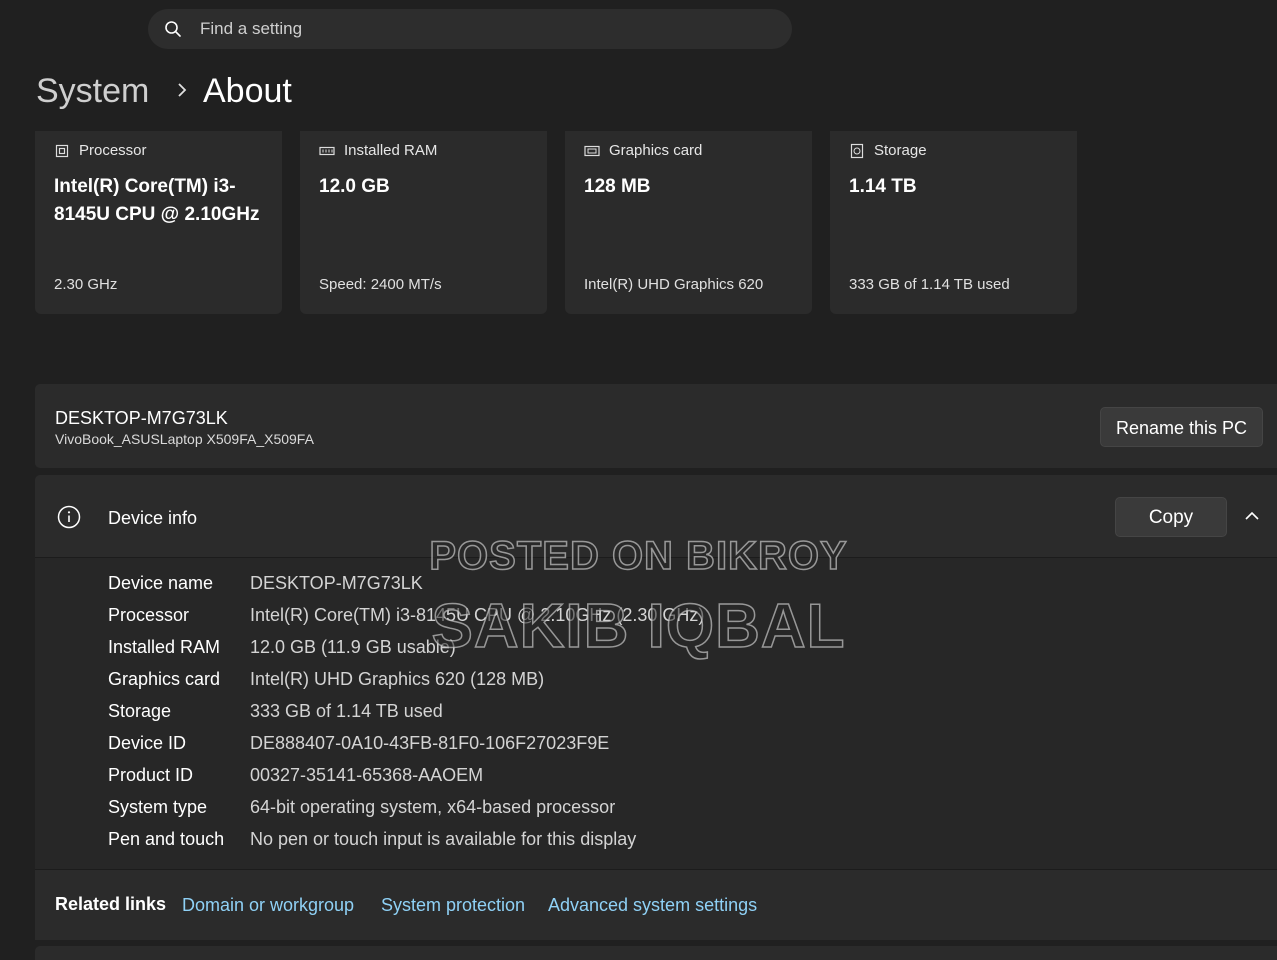 Image resolution: width=1277 pixels, height=960 pixels. Describe the element at coordinates (430, 743) in the screenshot. I see `row-value: DE888407-0A10-43FB-81F0-106F27023F9E` at that location.